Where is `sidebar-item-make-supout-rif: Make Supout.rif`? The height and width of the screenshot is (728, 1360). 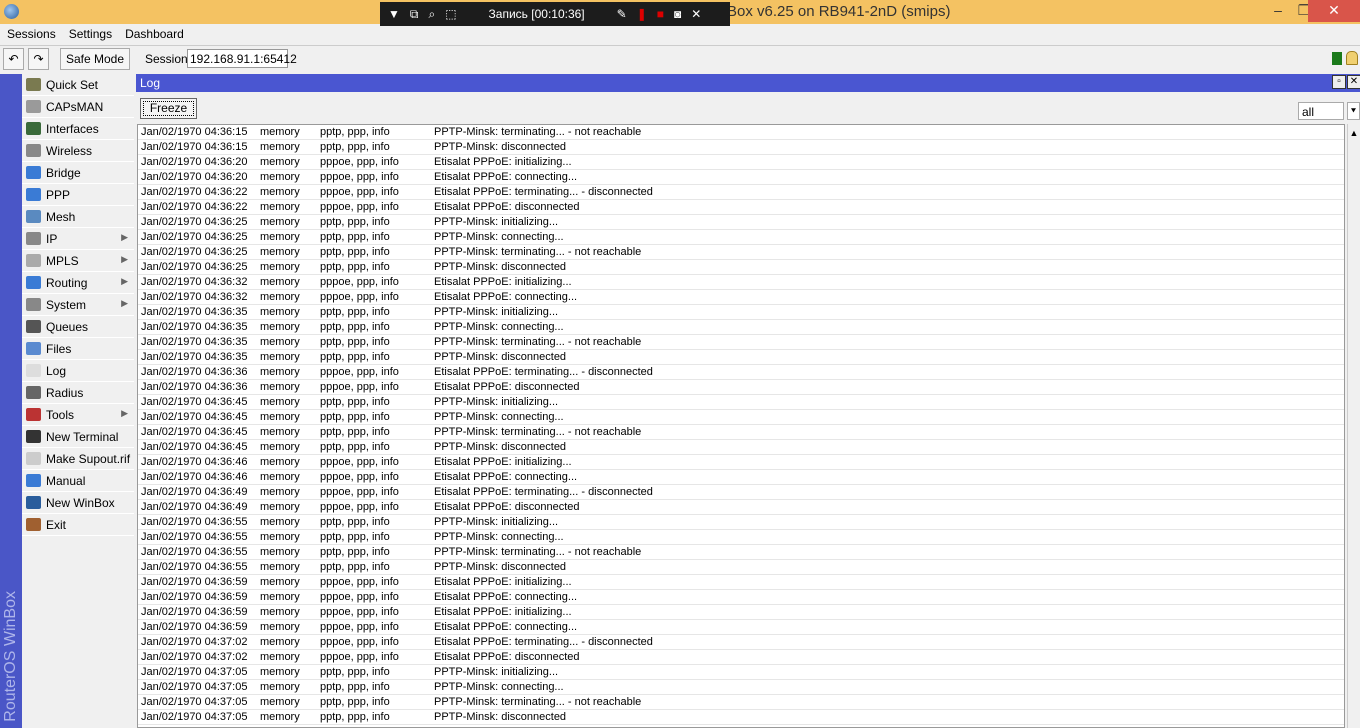 sidebar-item-make-supout-rif: Make Supout.rif is located at coordinates (78, 459).